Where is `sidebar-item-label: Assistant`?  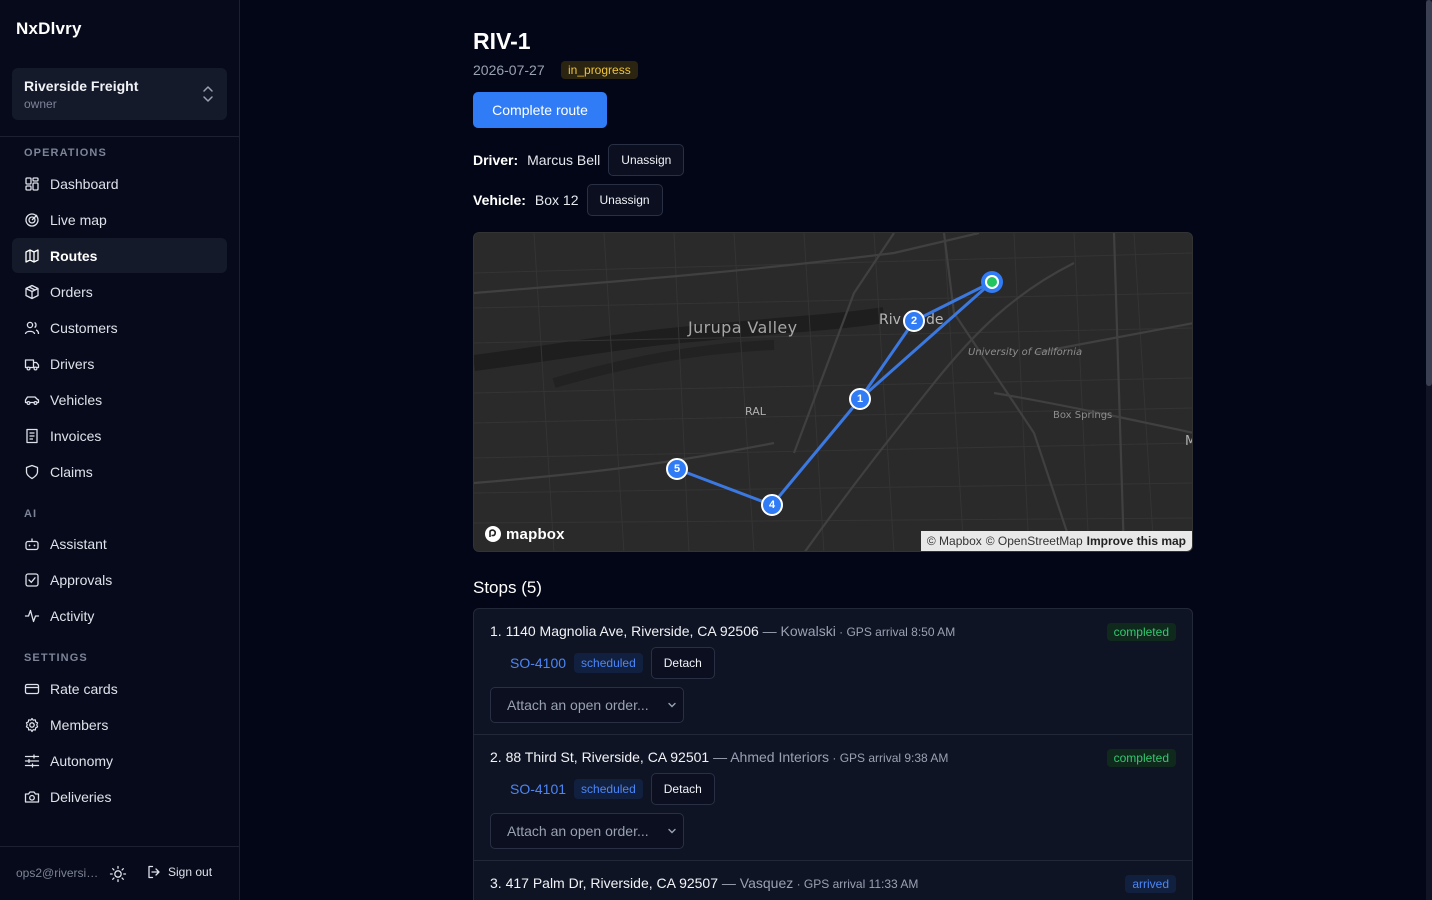 sidebar-item-label: Assistant is located at coordinates (78, 543).